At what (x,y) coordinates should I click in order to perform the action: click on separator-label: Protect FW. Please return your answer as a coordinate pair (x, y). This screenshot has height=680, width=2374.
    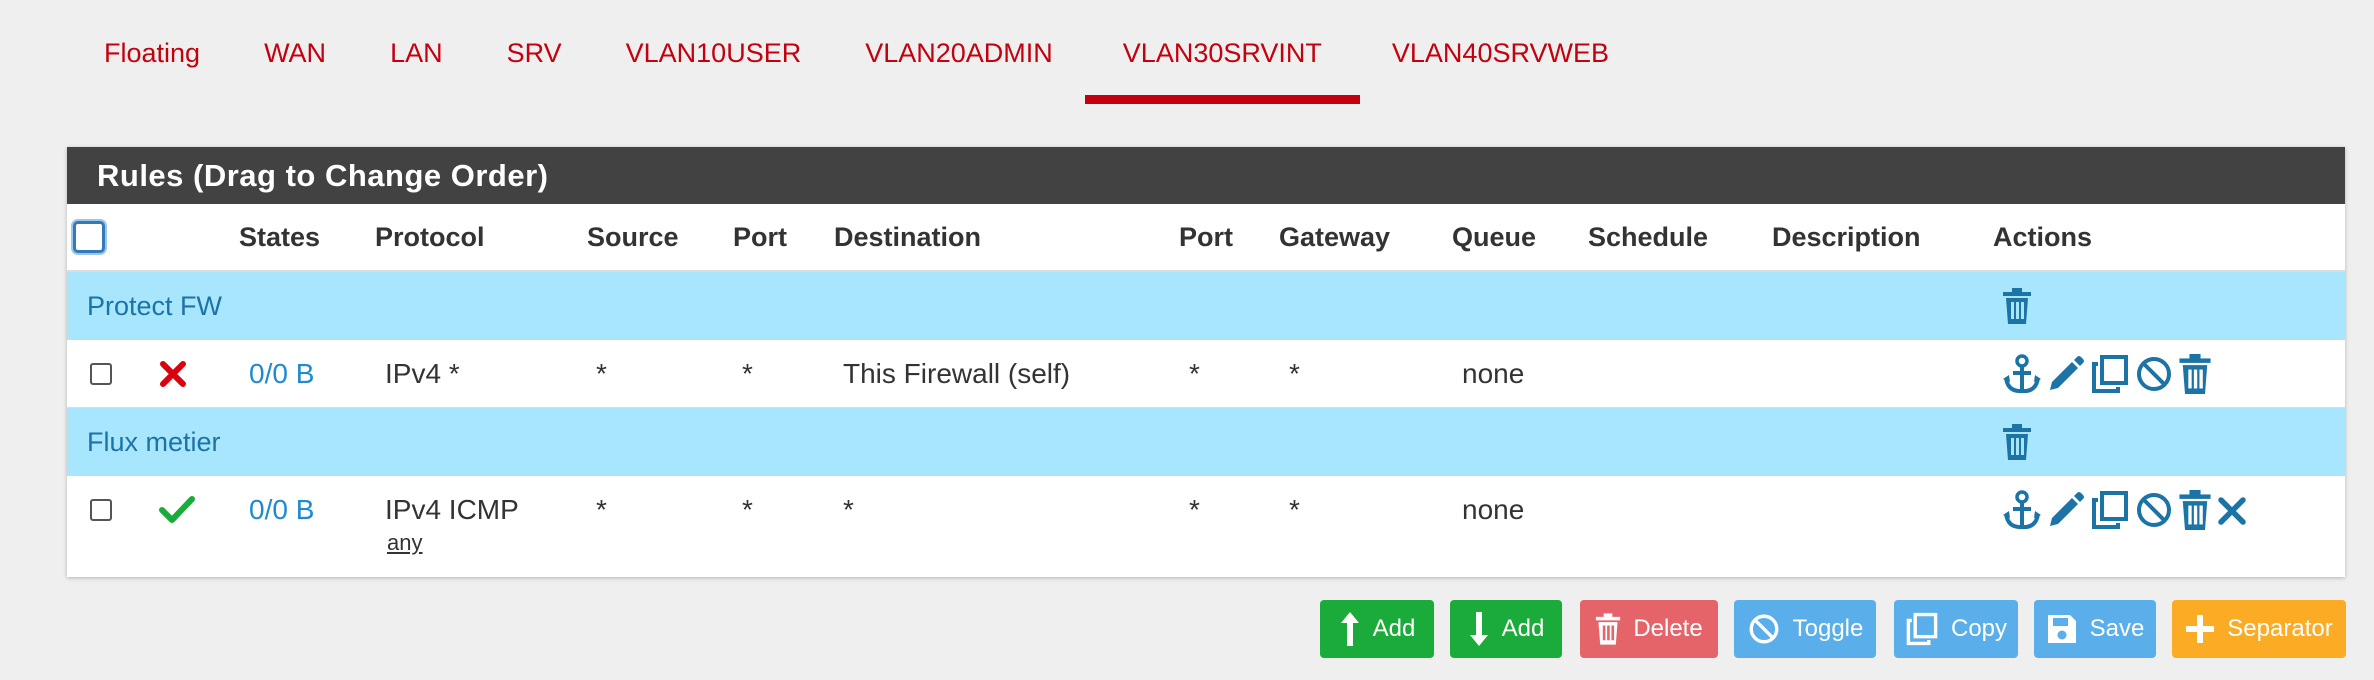
    Looking at the image, I should click on (155, 305).